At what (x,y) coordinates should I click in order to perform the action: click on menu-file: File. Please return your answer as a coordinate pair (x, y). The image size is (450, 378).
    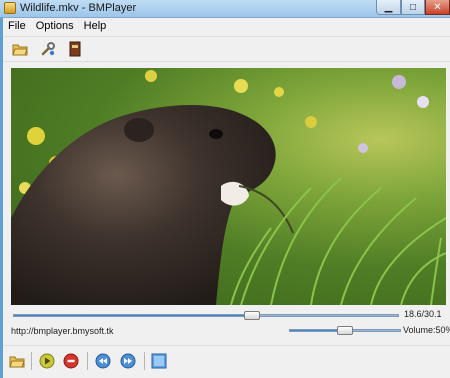
    Looking at the image, I should click on (17, 26).